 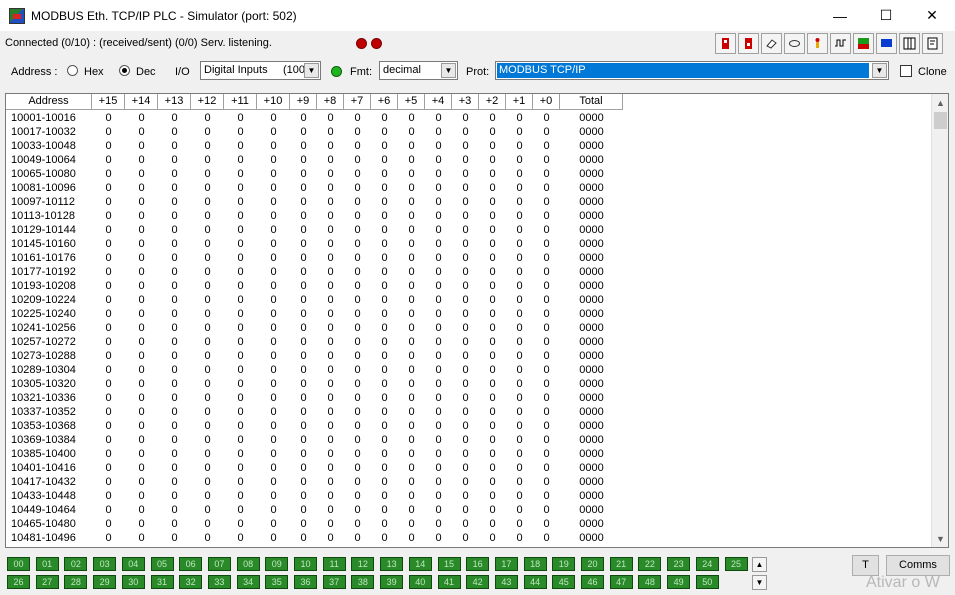 What do you see at coordinates (621, 582) in the screenshot?
I see `station-button: 47` at bounding box center [621, 582].